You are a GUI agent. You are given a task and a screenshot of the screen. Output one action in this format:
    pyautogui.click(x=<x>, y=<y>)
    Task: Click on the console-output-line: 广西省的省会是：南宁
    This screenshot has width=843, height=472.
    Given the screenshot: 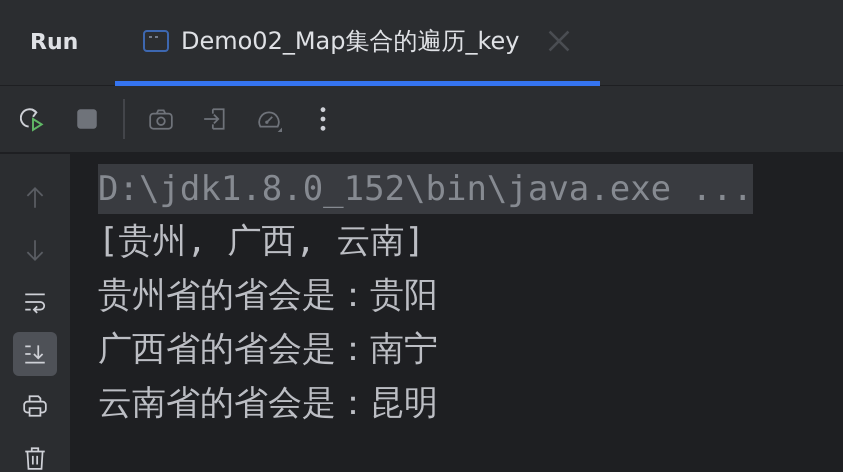 What is the action you would take?
    pyautogui.click(x=268, y=349)
    